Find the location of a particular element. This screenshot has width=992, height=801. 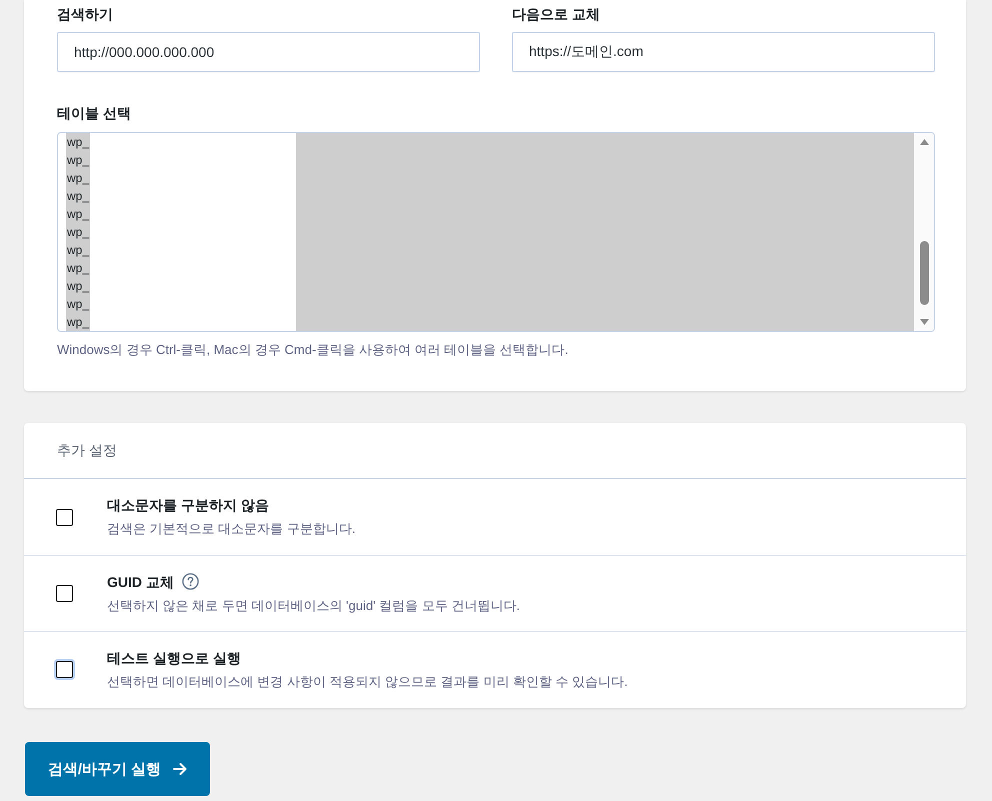

section-title: 추가 설정 is located at coordinates (87, 451).